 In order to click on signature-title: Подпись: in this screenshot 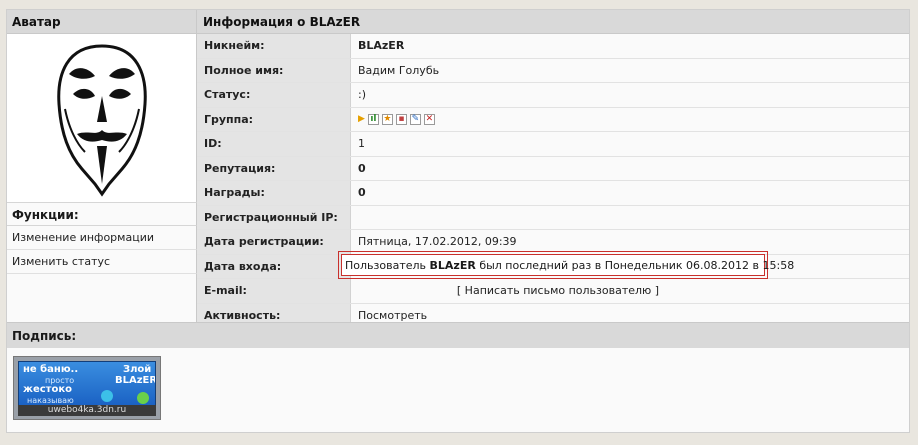, I will do `click(458, 335)`.